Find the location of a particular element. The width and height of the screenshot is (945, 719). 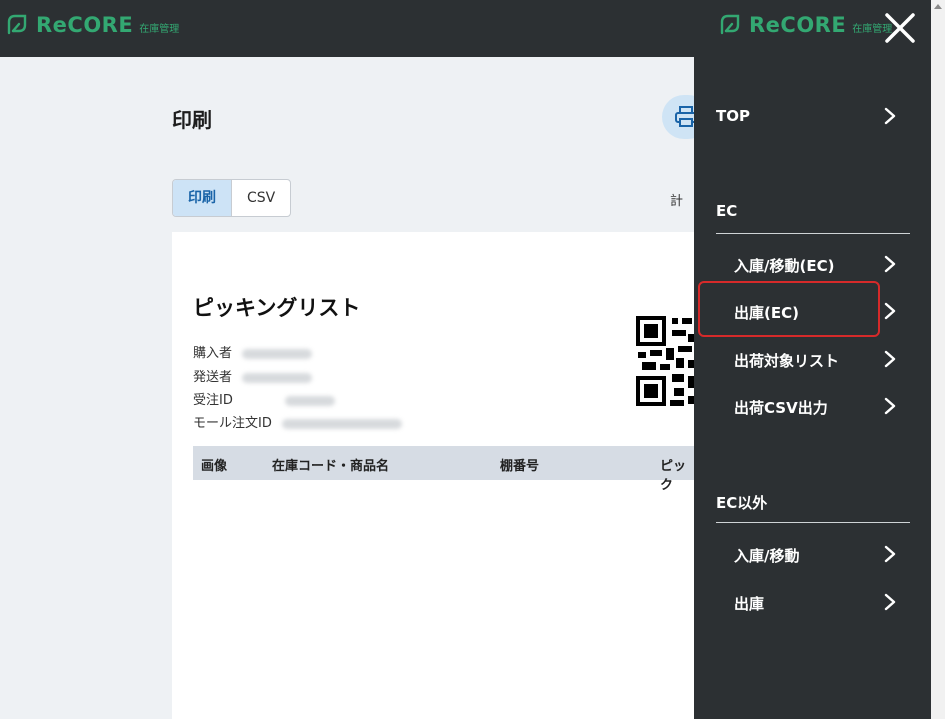

menu-item-shipping: 出庫 is located at coordinates (812, 602).